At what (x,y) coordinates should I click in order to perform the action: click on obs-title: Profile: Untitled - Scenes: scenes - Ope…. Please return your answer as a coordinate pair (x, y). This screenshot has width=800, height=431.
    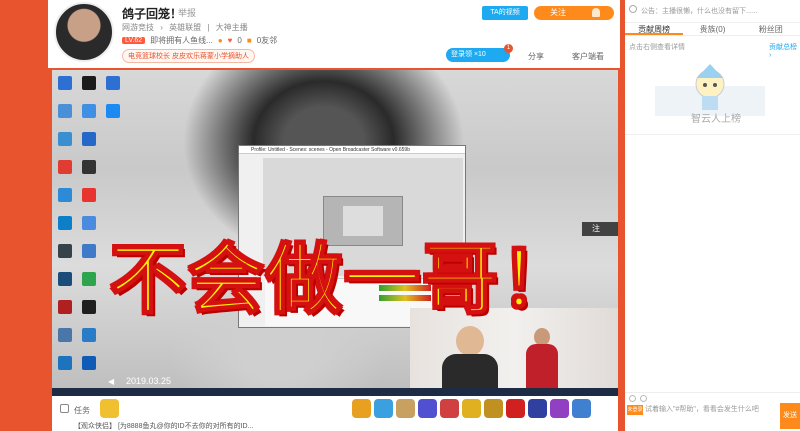
    Looking at the image, I should click on (352, 150).